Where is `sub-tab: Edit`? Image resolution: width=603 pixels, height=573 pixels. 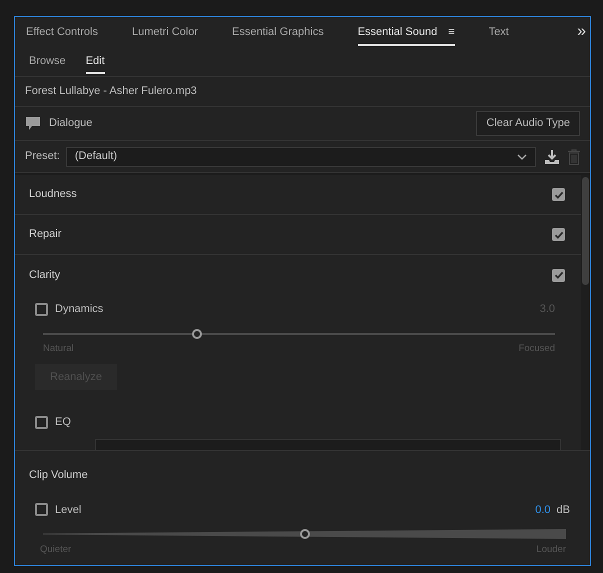
sub-tab: Edit is located at coordinates (95, 63).